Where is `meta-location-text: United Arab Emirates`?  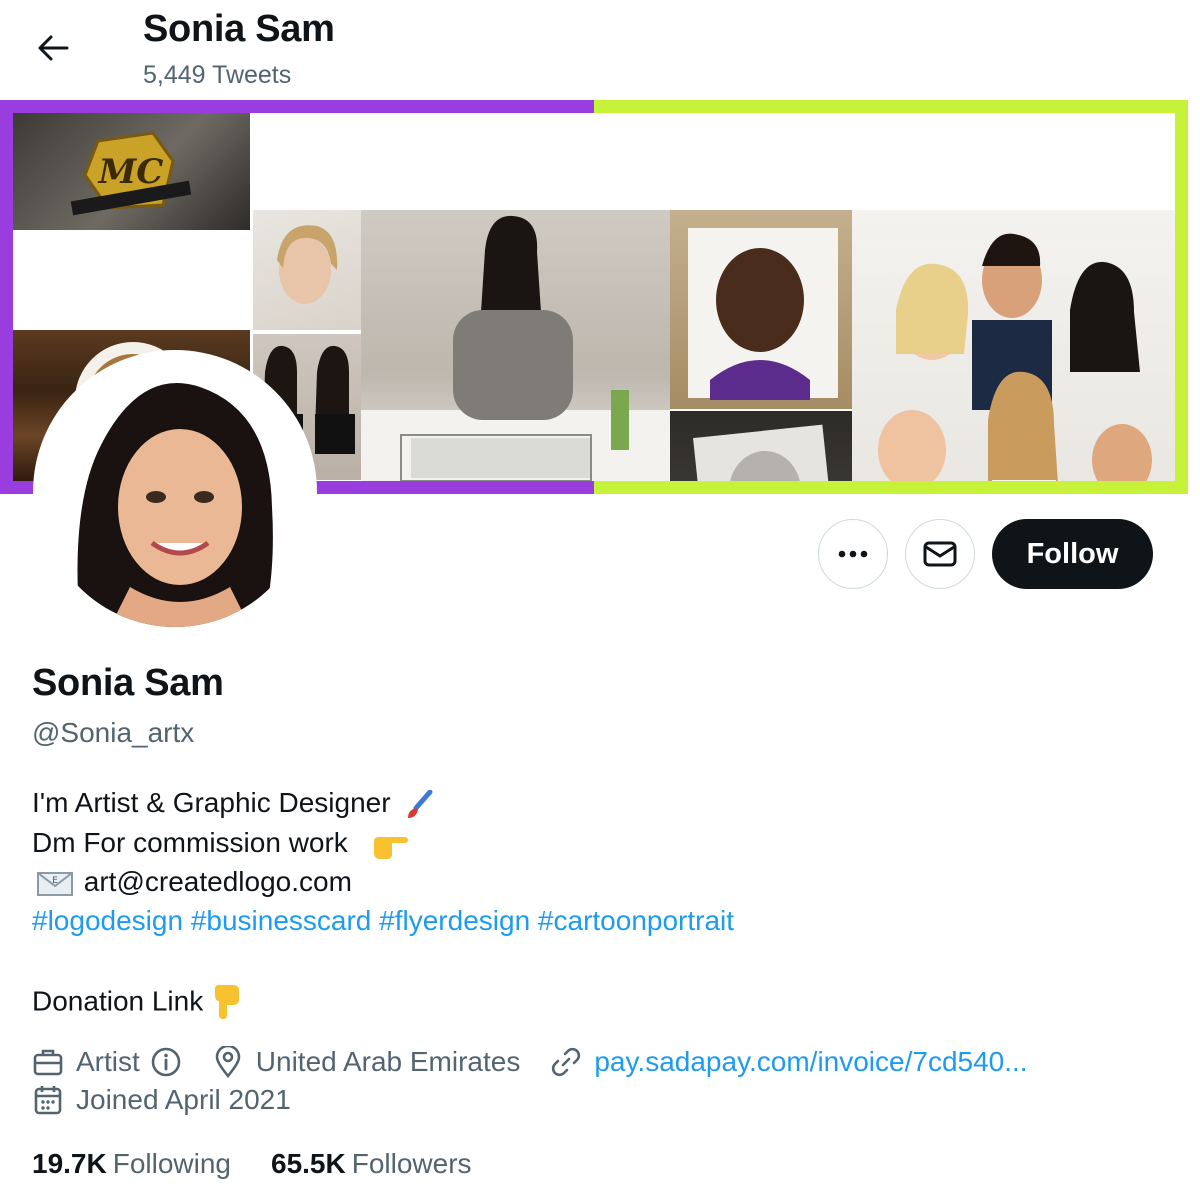 meta-location-text: United Arab Emirates is located at coordinates (388, 1061).